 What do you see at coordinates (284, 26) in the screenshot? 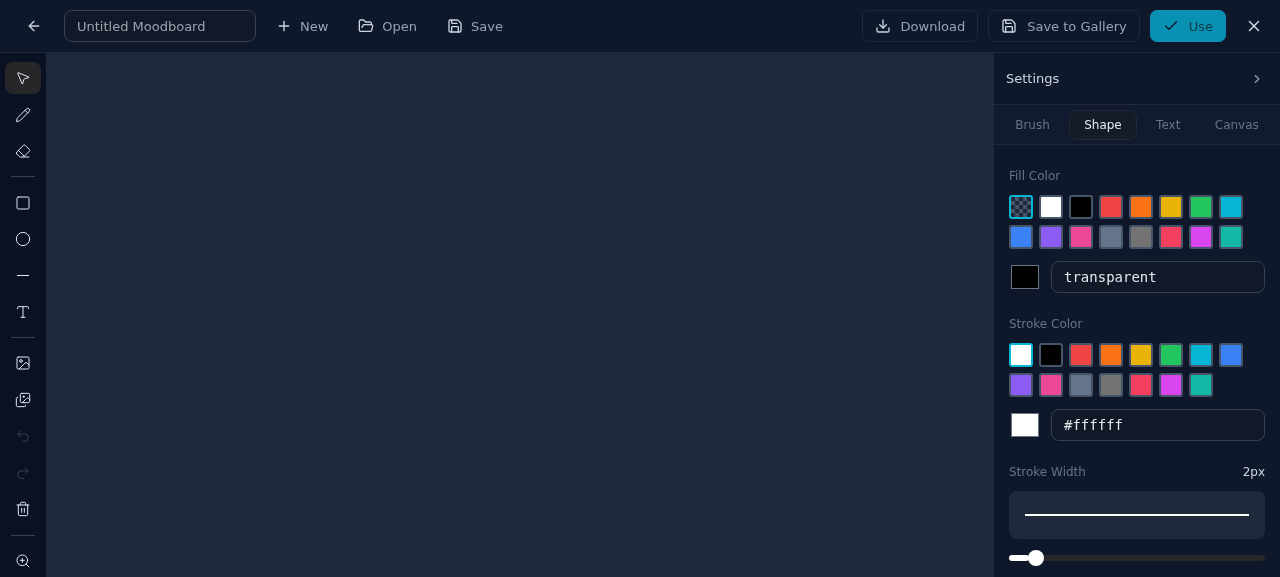
I see `plus-icon` at bounding box center [284, 26].